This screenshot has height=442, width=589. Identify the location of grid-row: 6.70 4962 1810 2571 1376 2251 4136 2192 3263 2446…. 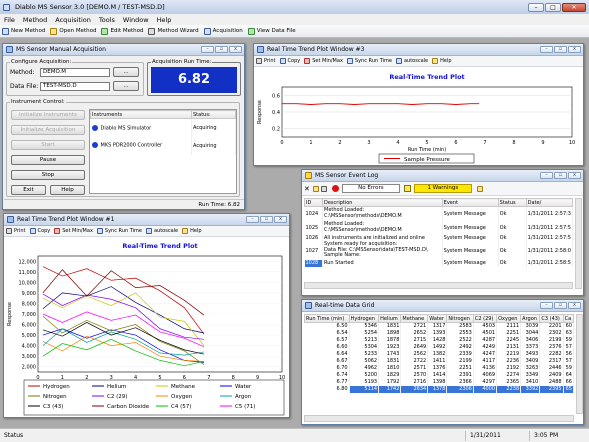
(439, 368).